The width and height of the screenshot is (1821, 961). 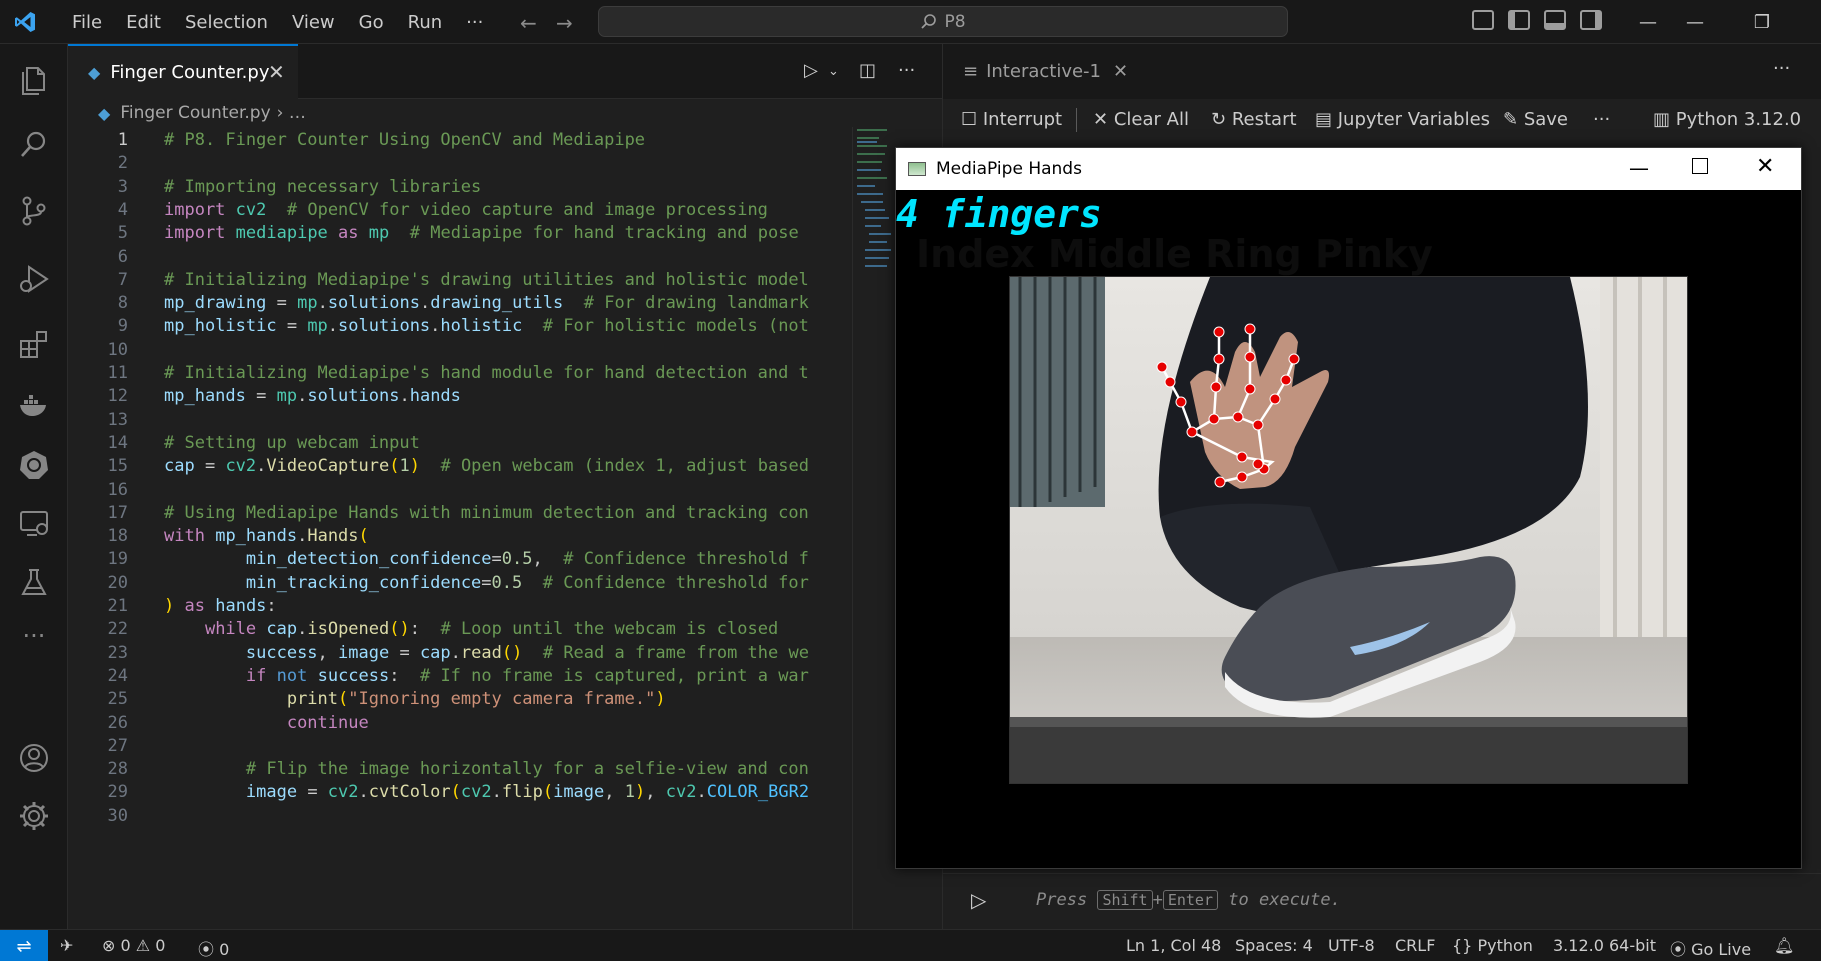 I want to click on input-cell: ▷ Press Shift + Enter to execute., so click(x=1382, y=901).